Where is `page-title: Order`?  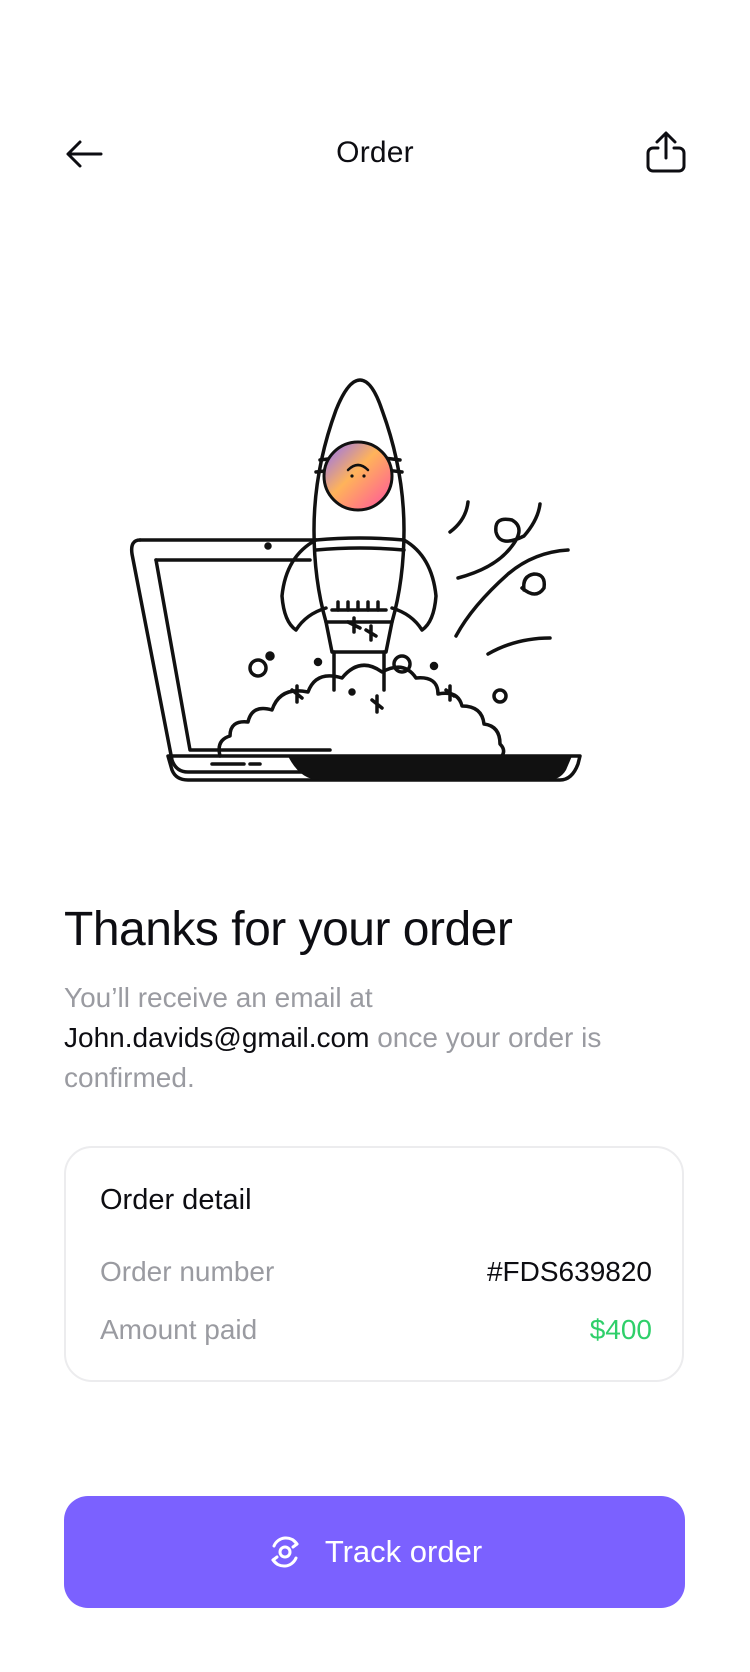 page-title: Order is located at coordinates (375, 152).